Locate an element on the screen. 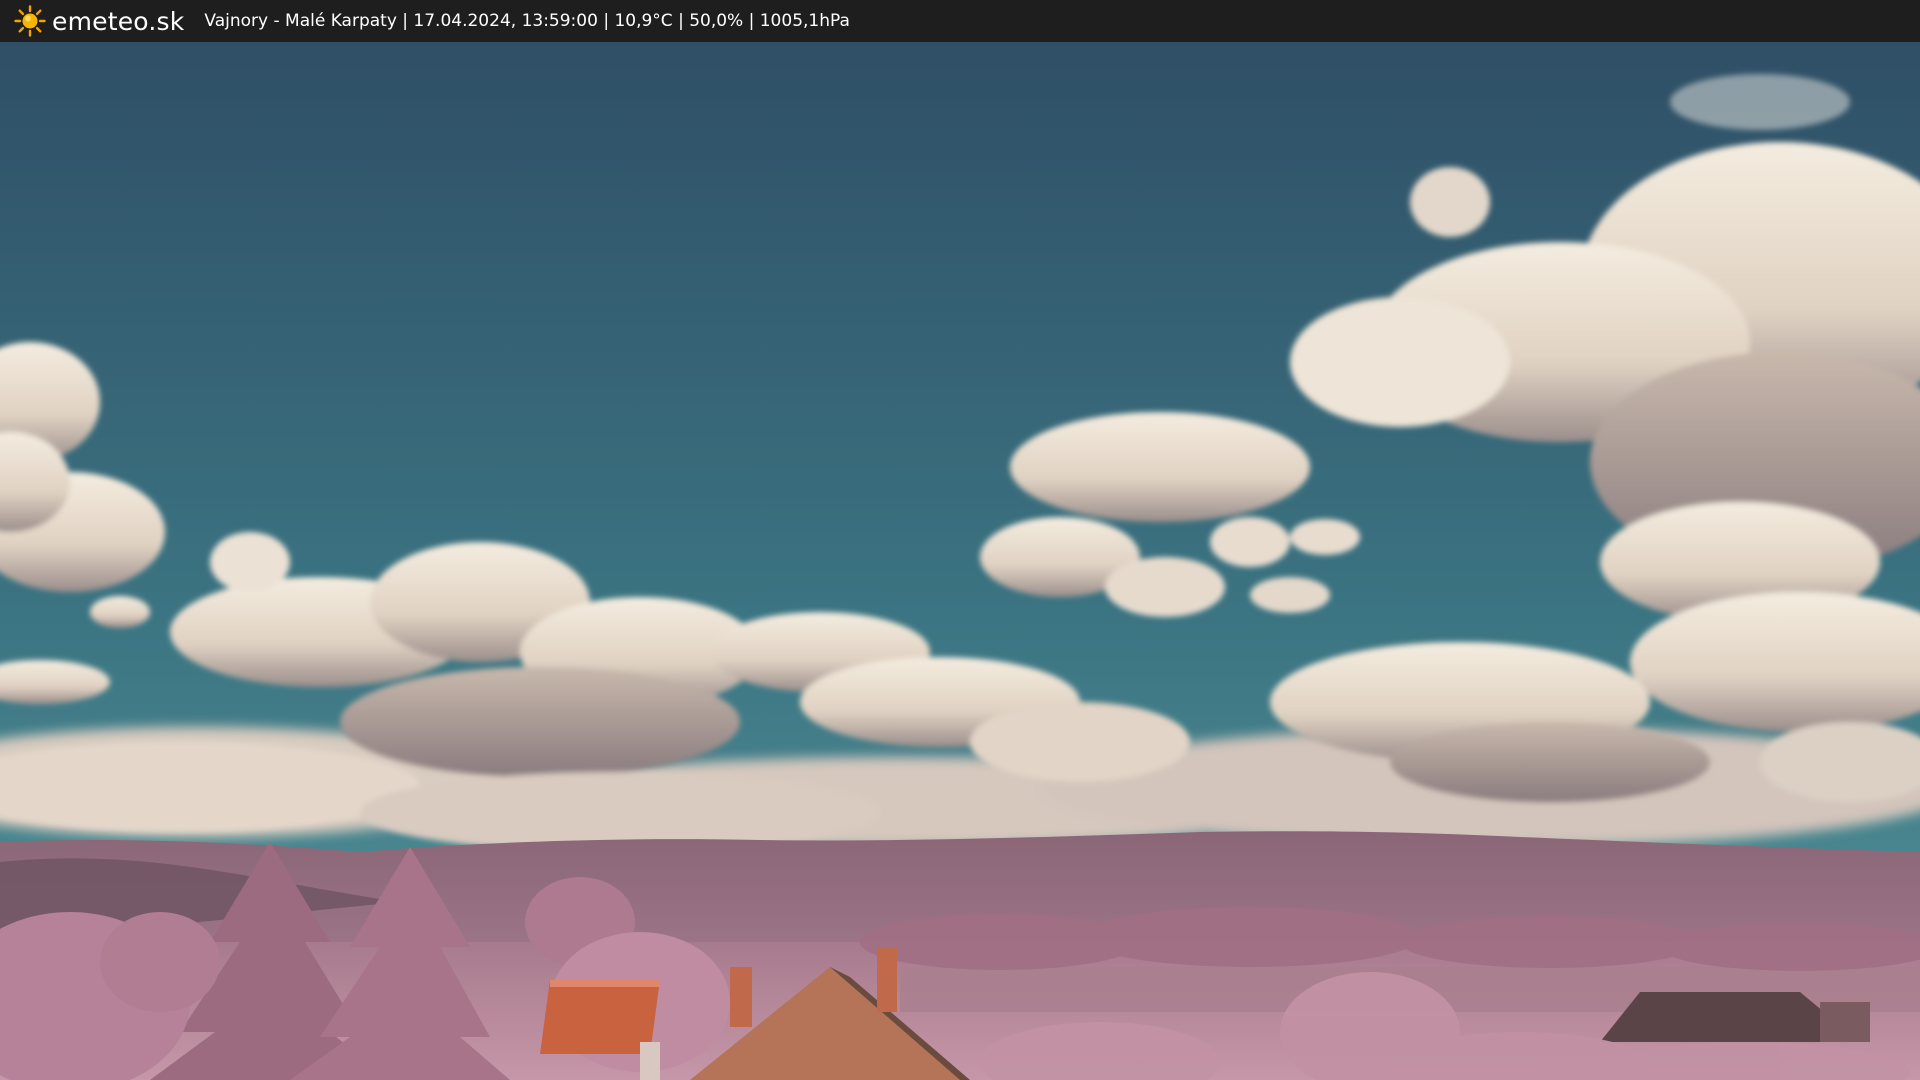  site-logo: emeteo.sk is located at coordinates (99, 21).